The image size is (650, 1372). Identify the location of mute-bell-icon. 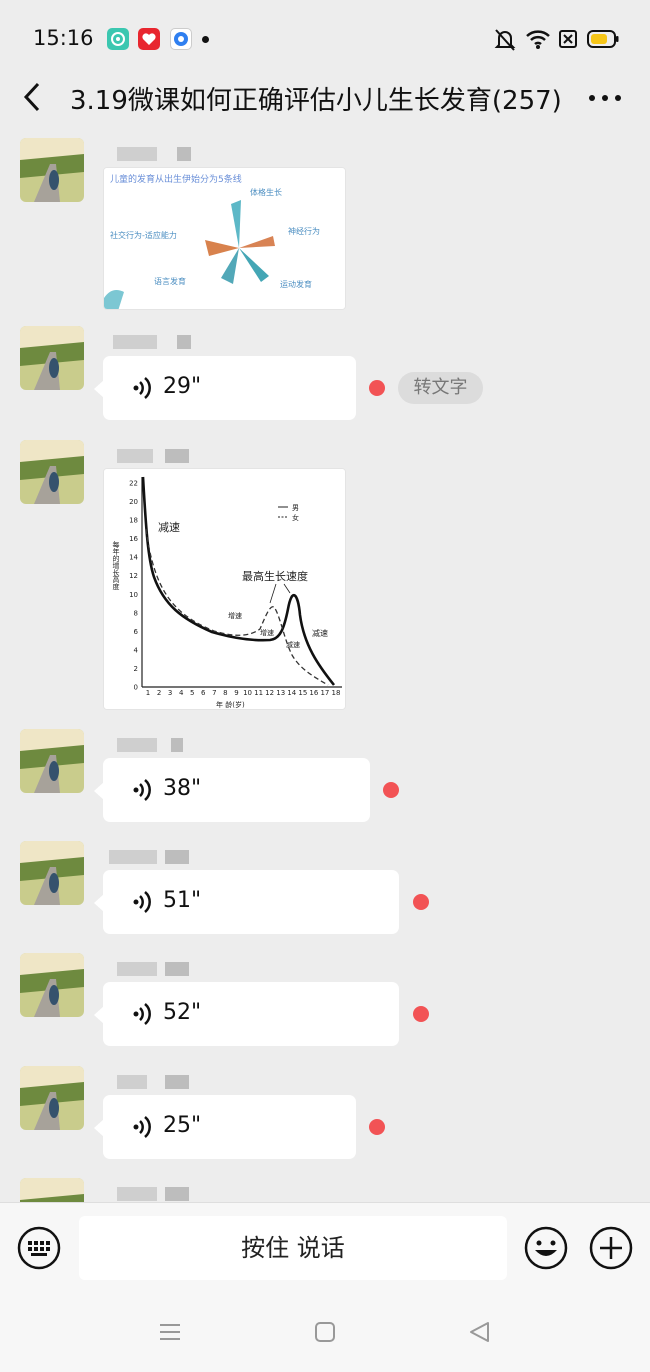
(505, 40).